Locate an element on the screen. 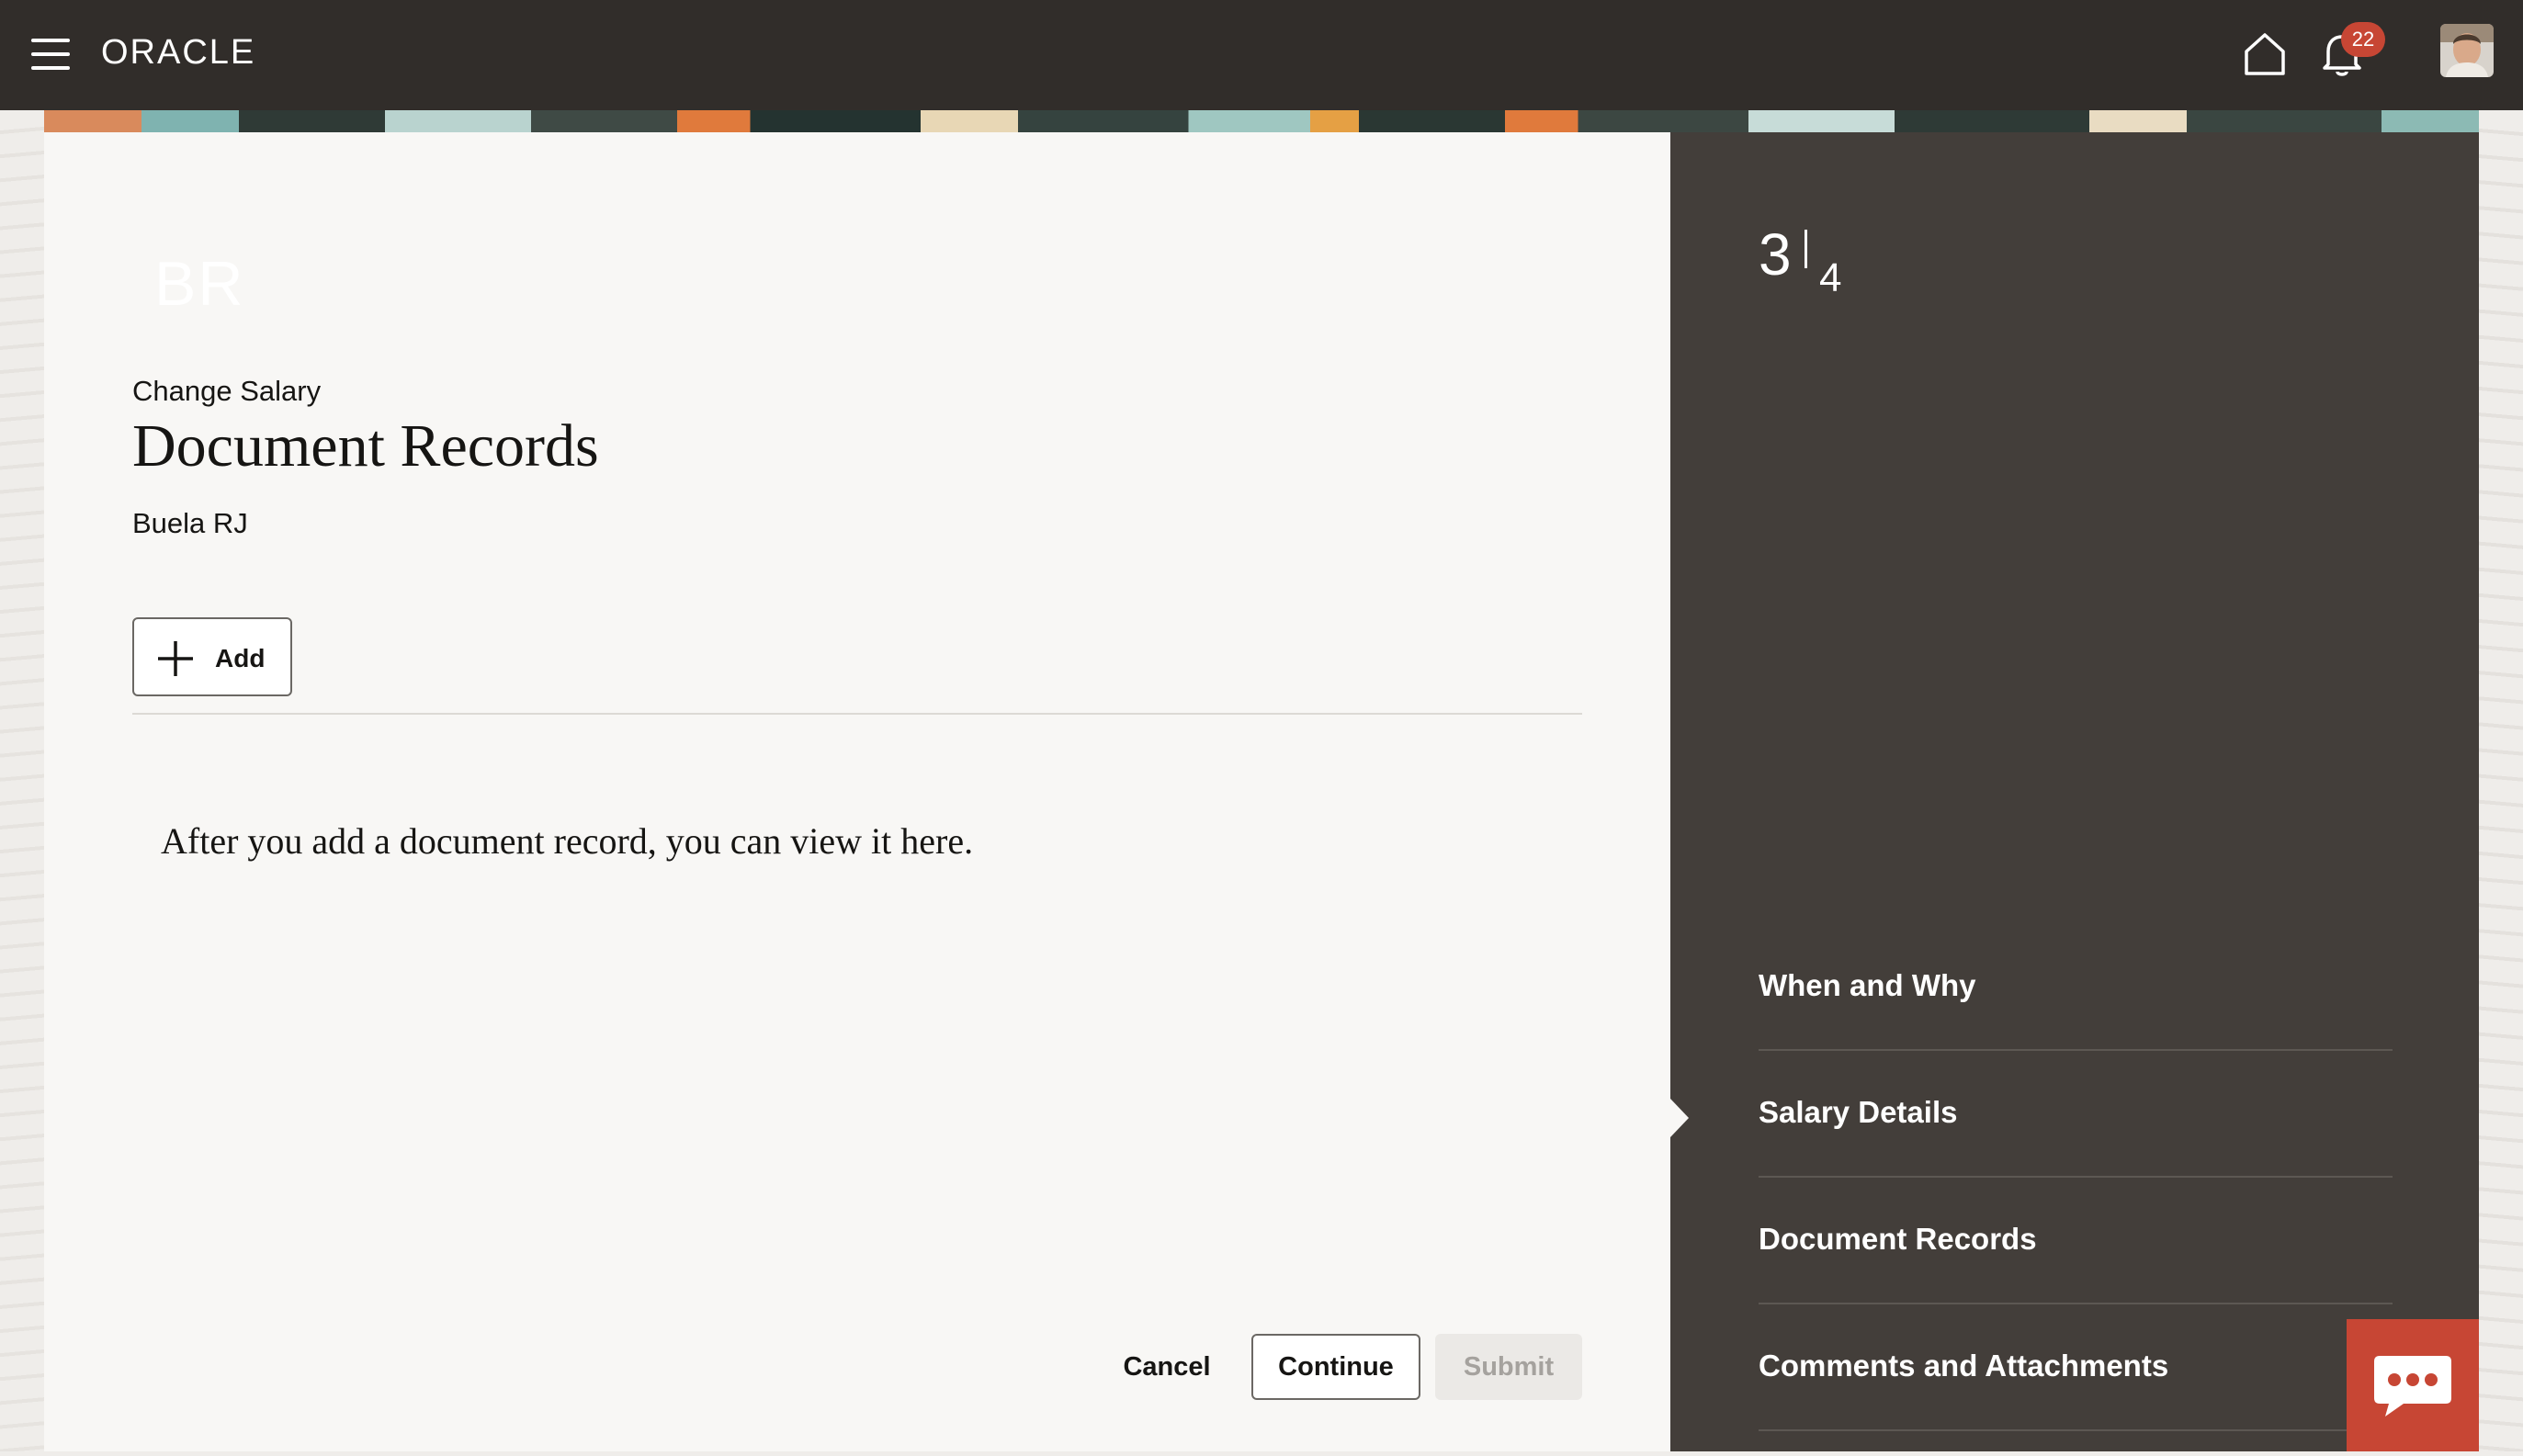  step-label: Document Records is located at coordinates (1898, 1239).